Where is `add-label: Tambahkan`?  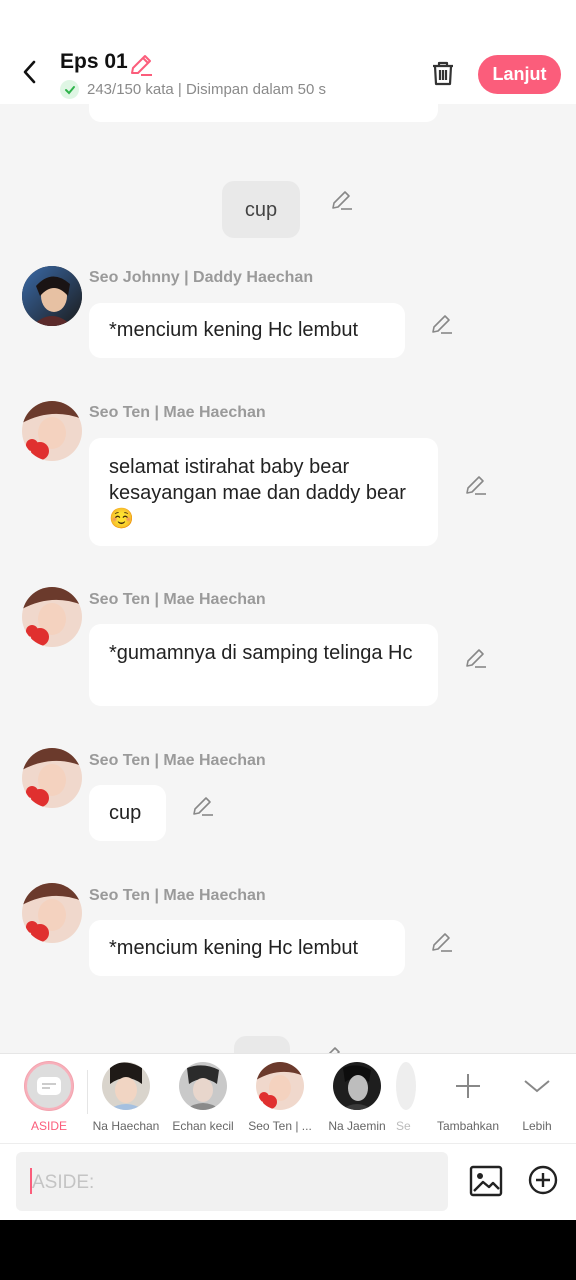 add-label: Tambahkan is located at coordinates (468, 1126).